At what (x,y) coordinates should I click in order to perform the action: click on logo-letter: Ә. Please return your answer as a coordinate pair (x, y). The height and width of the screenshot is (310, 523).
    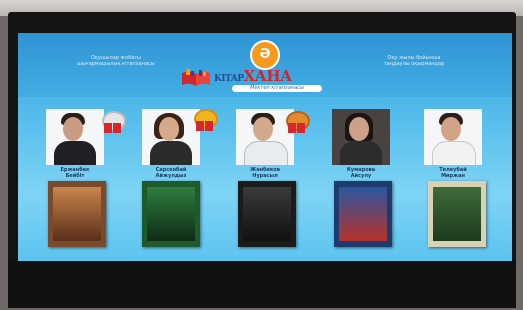
    Looking at the image, I should click on (265, 54).